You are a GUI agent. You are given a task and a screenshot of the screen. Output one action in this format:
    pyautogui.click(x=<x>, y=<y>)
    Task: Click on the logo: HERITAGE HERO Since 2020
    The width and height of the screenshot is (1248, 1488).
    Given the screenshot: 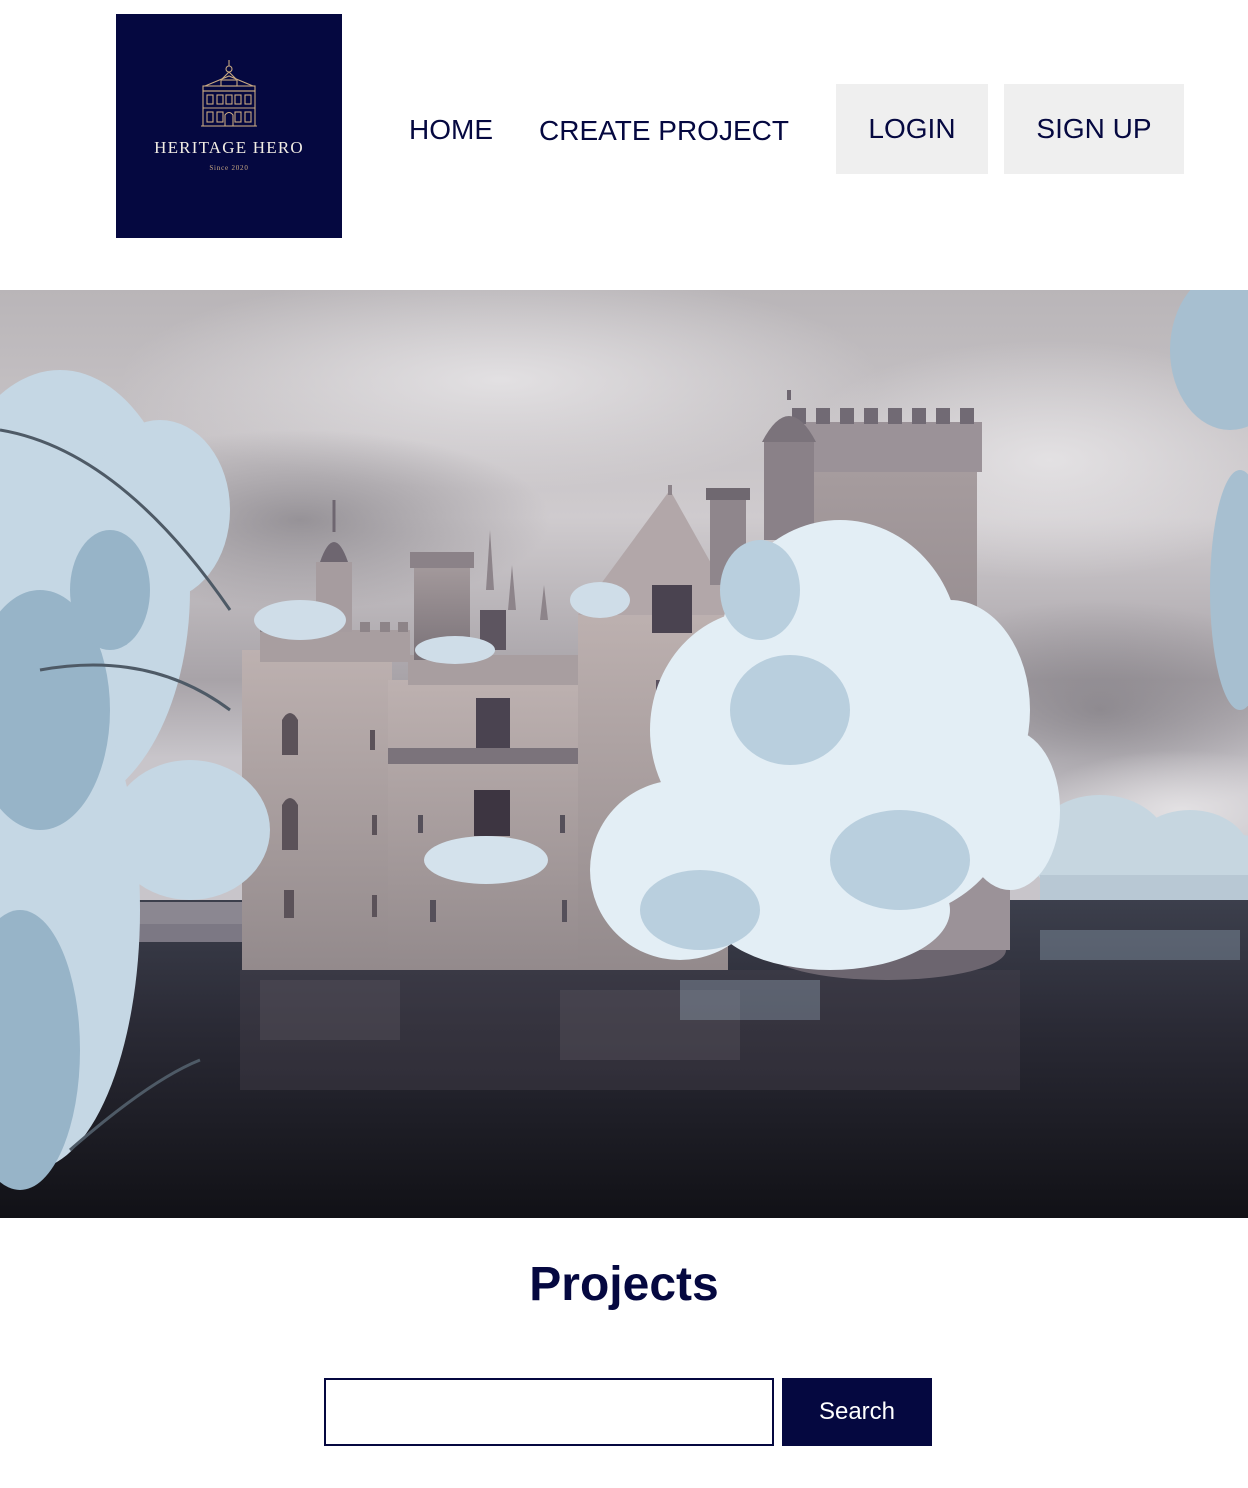 What is the action you would take?
    pyautogui.click(x=229, y=126)
    